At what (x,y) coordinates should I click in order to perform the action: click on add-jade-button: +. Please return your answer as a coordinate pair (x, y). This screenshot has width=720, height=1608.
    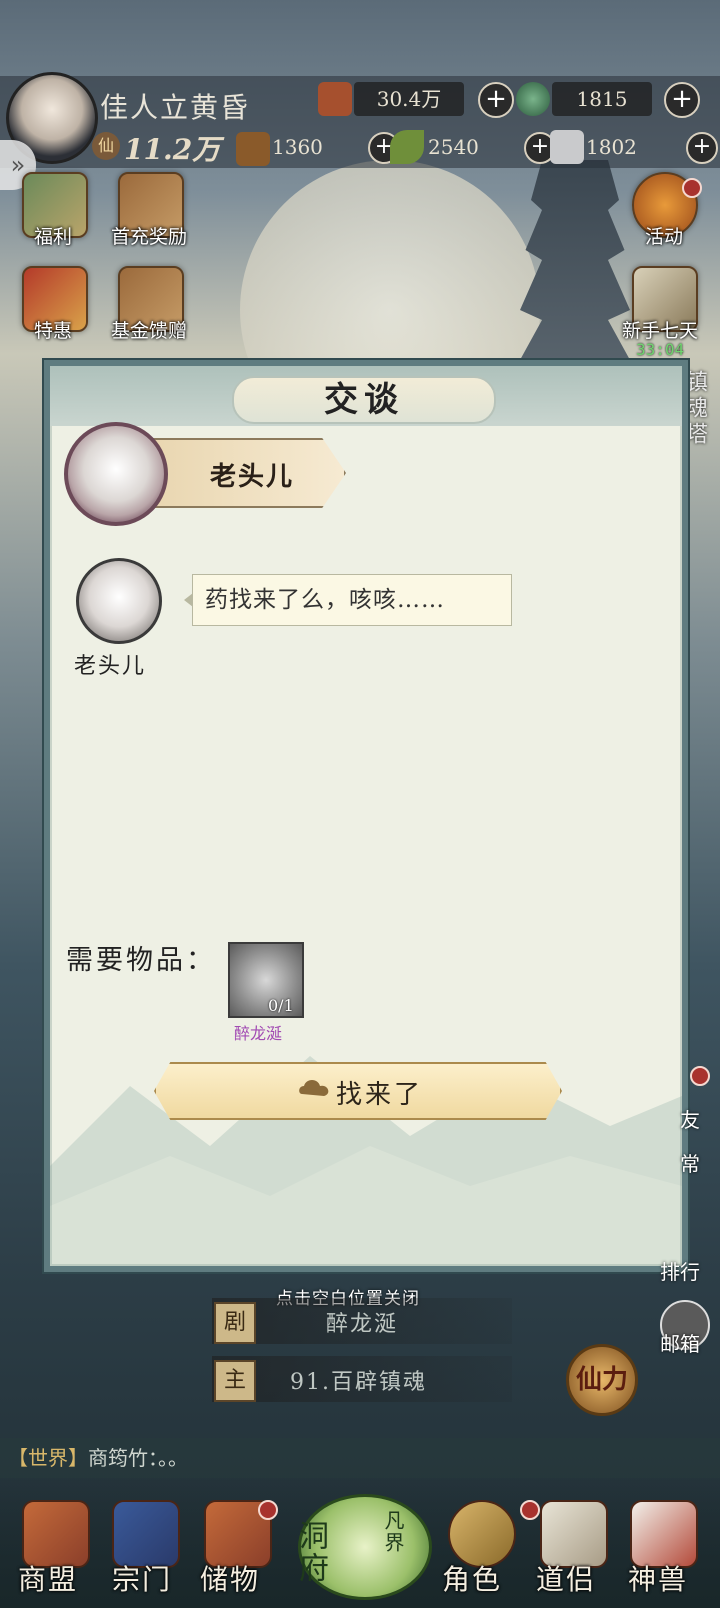
    Looking at the image, I should click on (682, 100).